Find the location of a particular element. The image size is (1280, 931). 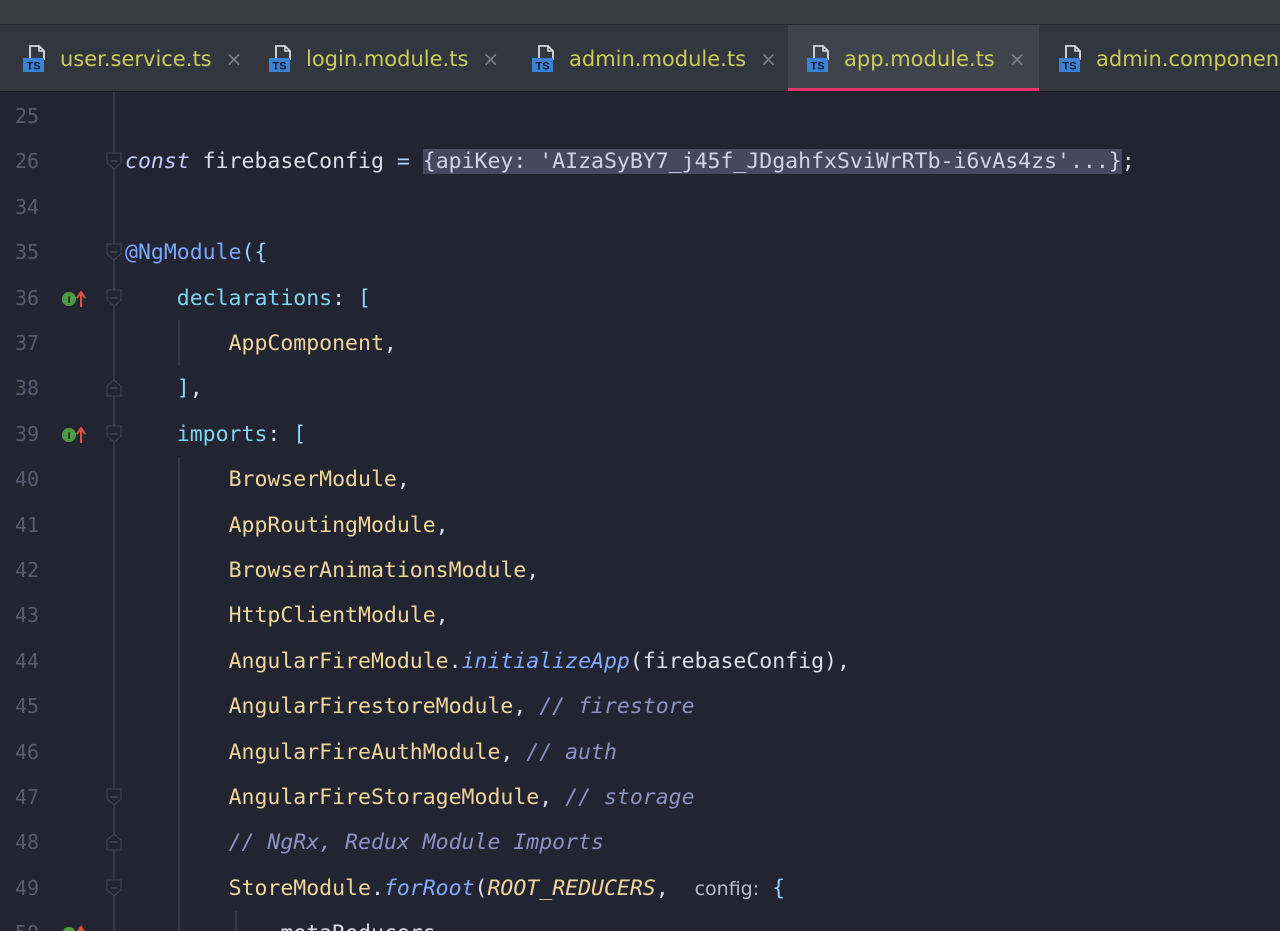

code-token: @NgModule is located at coordinates (183, 253).